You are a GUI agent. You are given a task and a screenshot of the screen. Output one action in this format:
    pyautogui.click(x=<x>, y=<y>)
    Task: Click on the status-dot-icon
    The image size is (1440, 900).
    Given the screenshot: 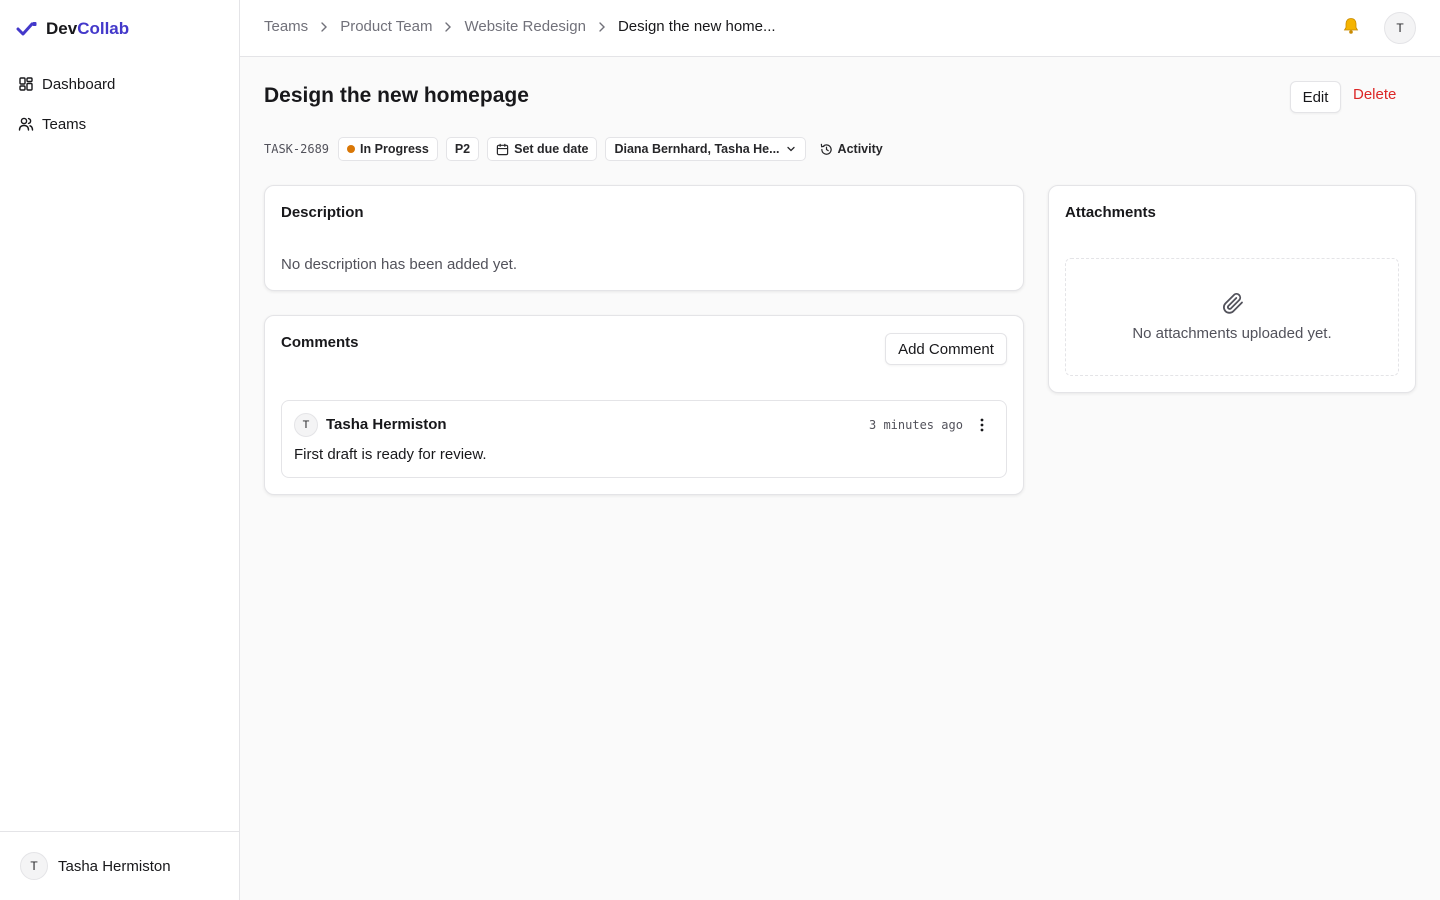 What is the action you would take?
    pyautogui.click(x=351, y=149)
    